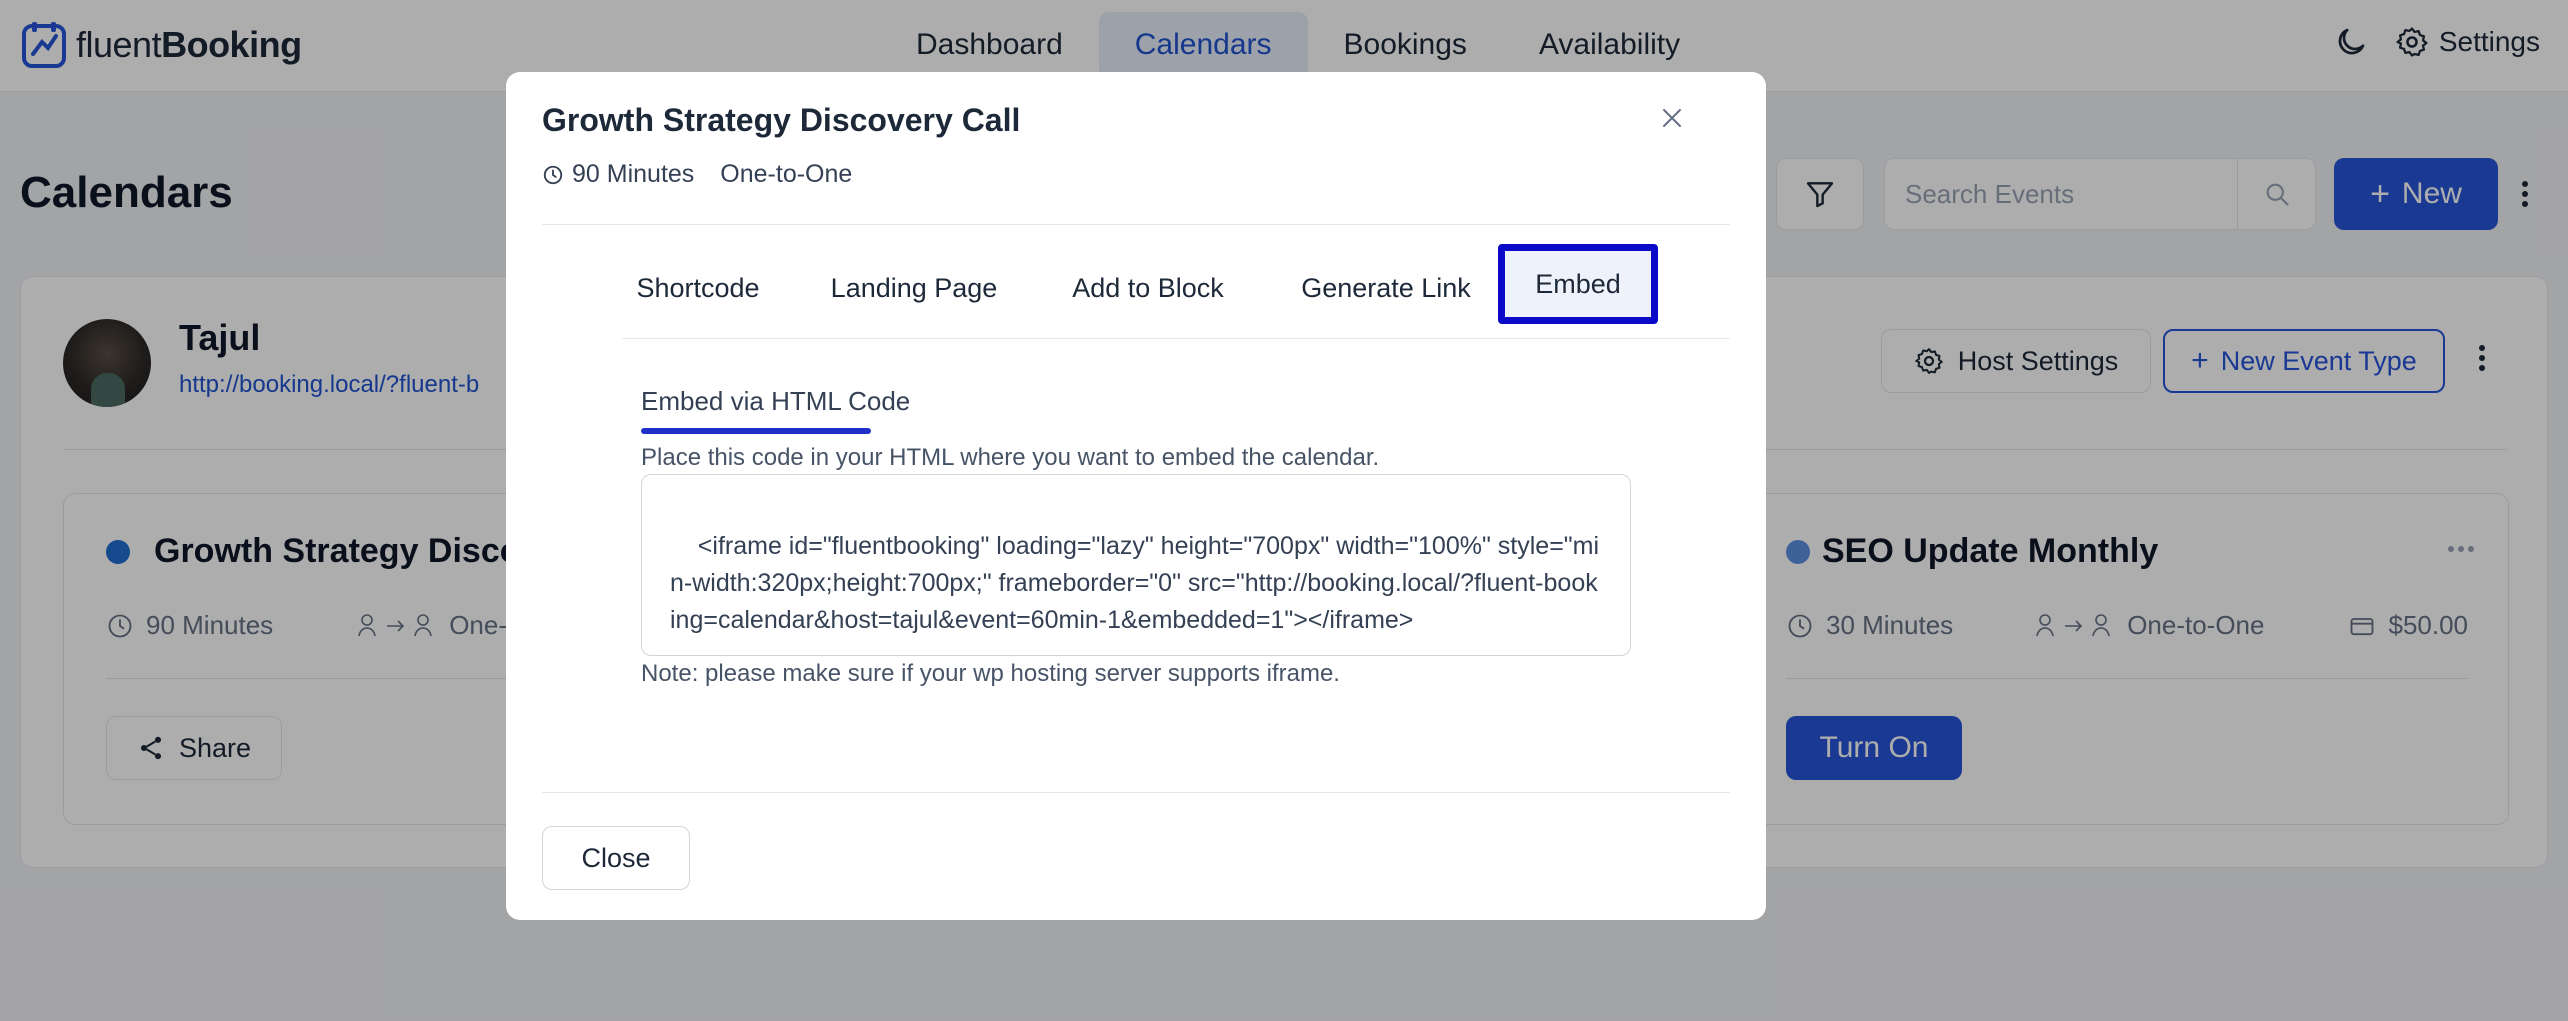 This screenshot has width=2568, height=1021. I want to click on tabs-divider, so click(1176, 338).